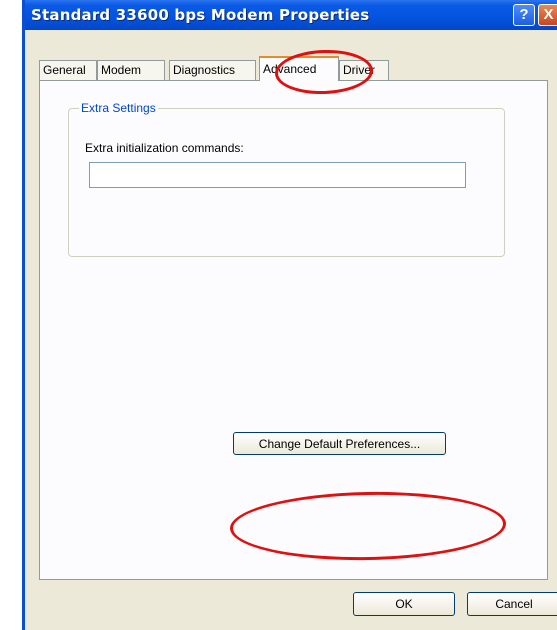  What do you see at coordinates (277, 175) in the screenshot?
I see `extra-init-commands-input` at bounding box center [277, 175].